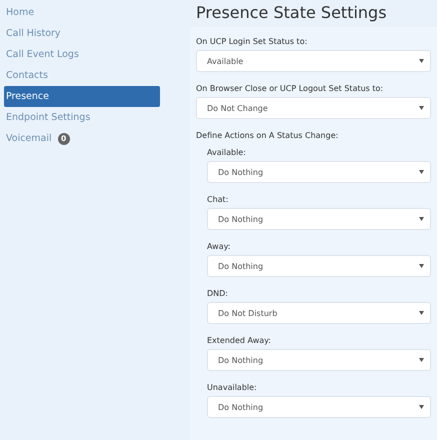 This screenshot has width=437, height=440. I want to click on section-heading: Define Actions on A Status Change:, so click(268, 135).